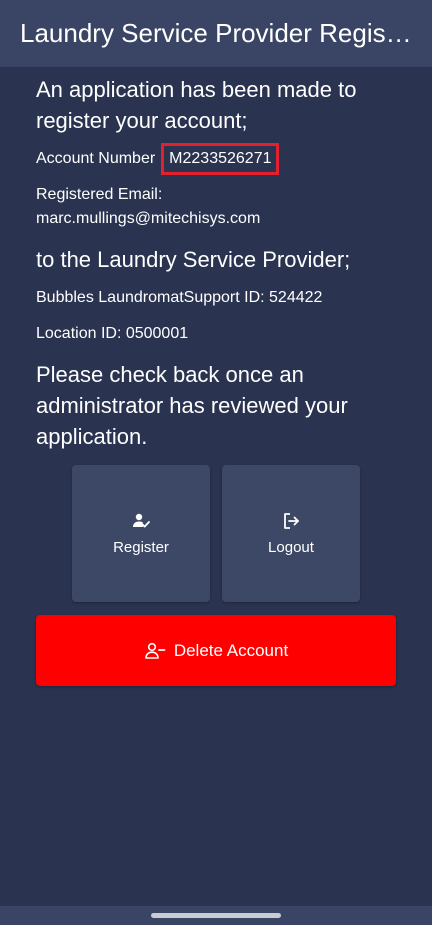 Image resolution: width=432 pixels, height=925 pixels. Describe the element at coordinates (155, 650) in the screenshot. I see `person-remove-icon` at that location.